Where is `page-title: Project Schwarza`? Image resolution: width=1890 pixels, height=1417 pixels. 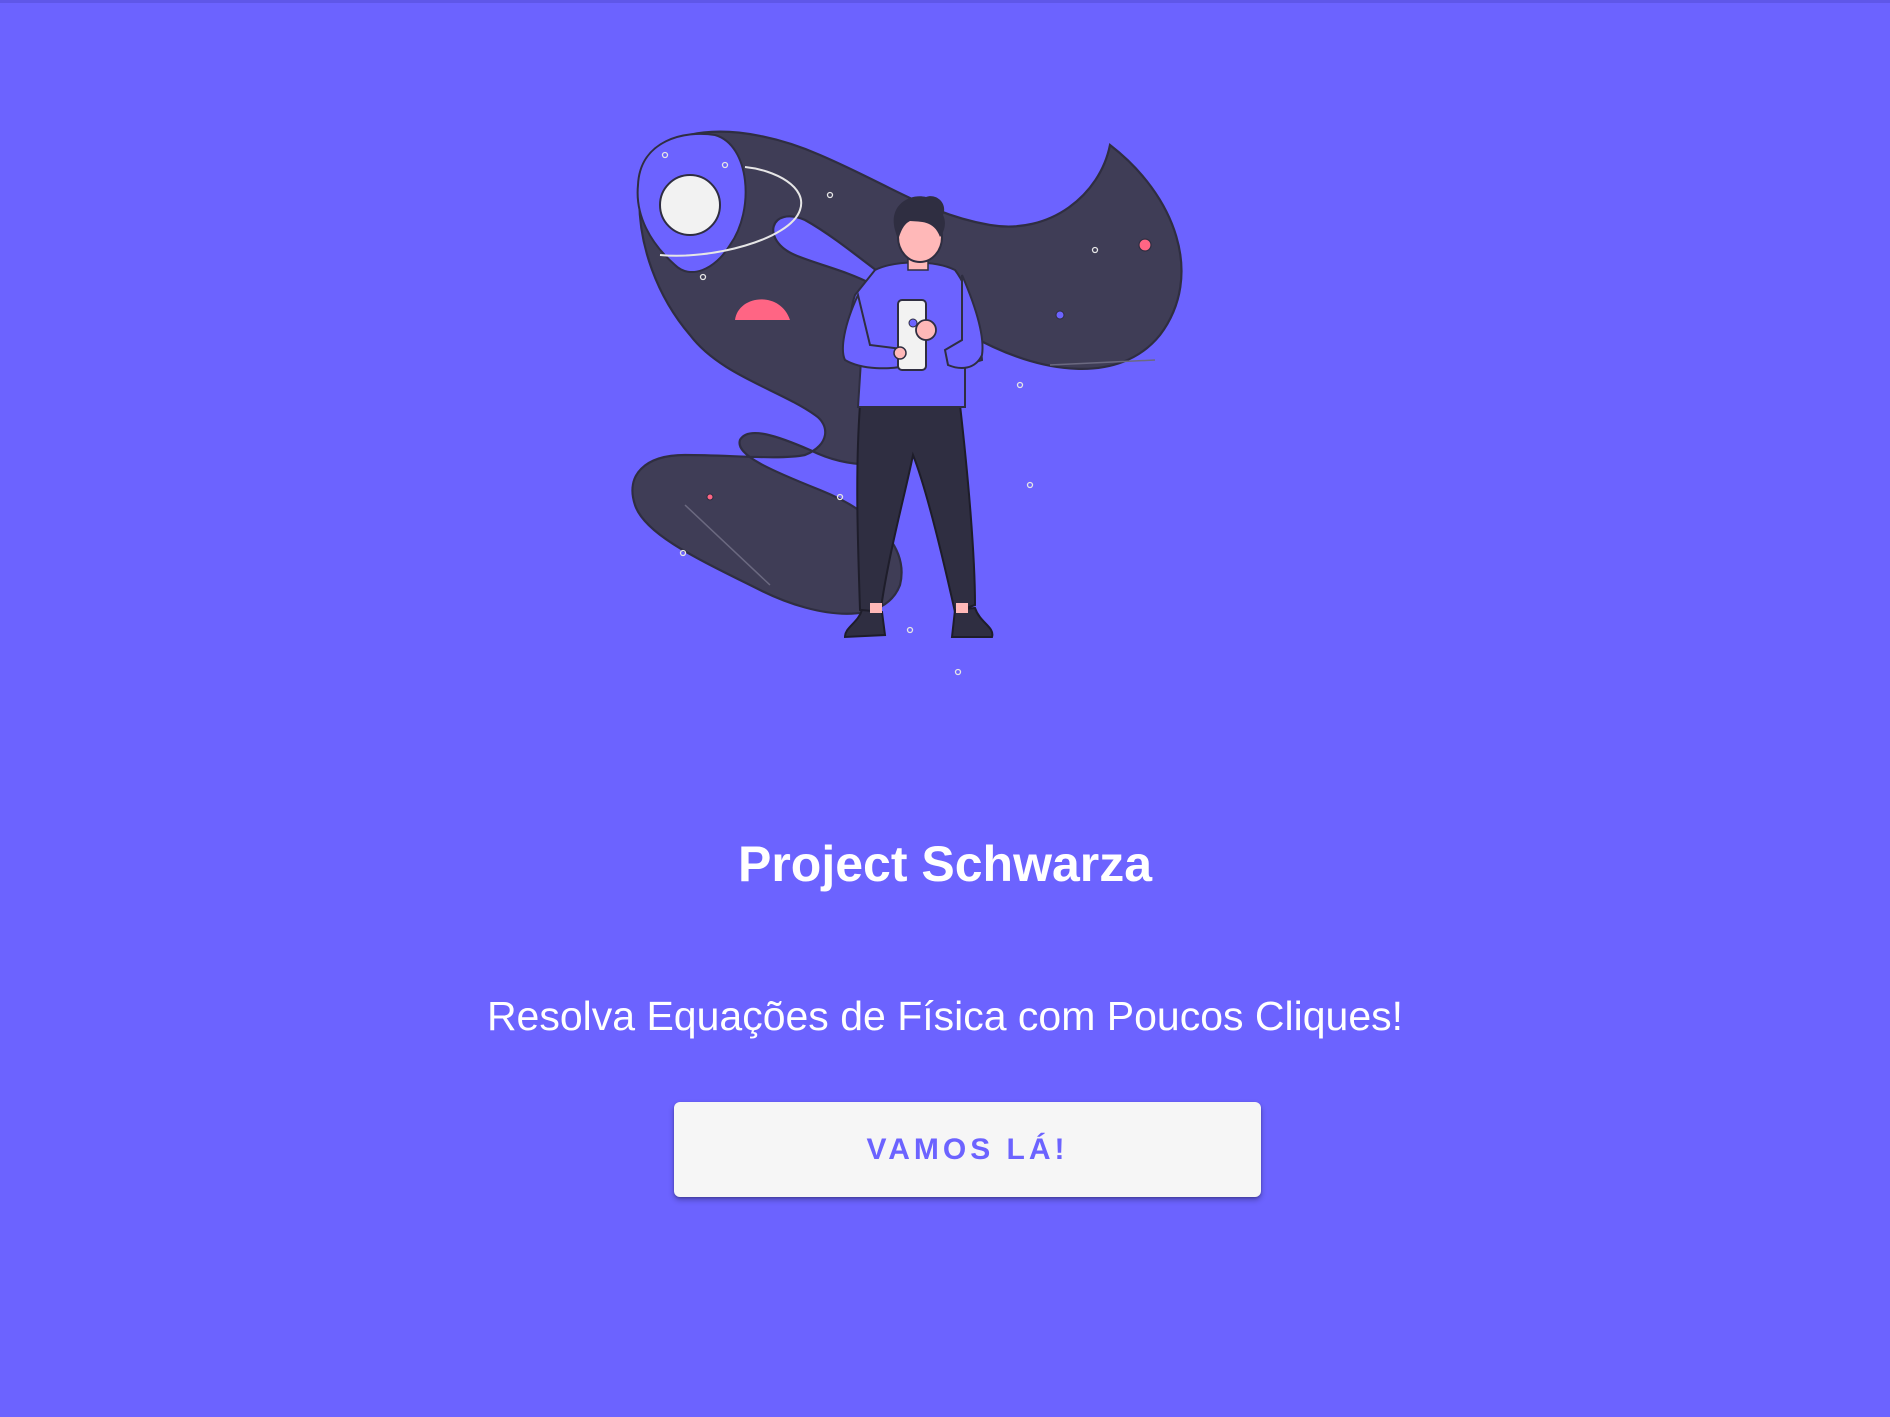
page-title: Project Schwarza is located at coordinates (945, 863).